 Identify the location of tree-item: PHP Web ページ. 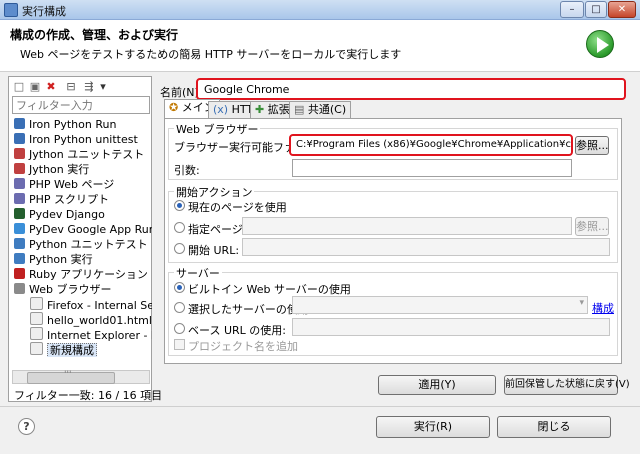
(83, 184).